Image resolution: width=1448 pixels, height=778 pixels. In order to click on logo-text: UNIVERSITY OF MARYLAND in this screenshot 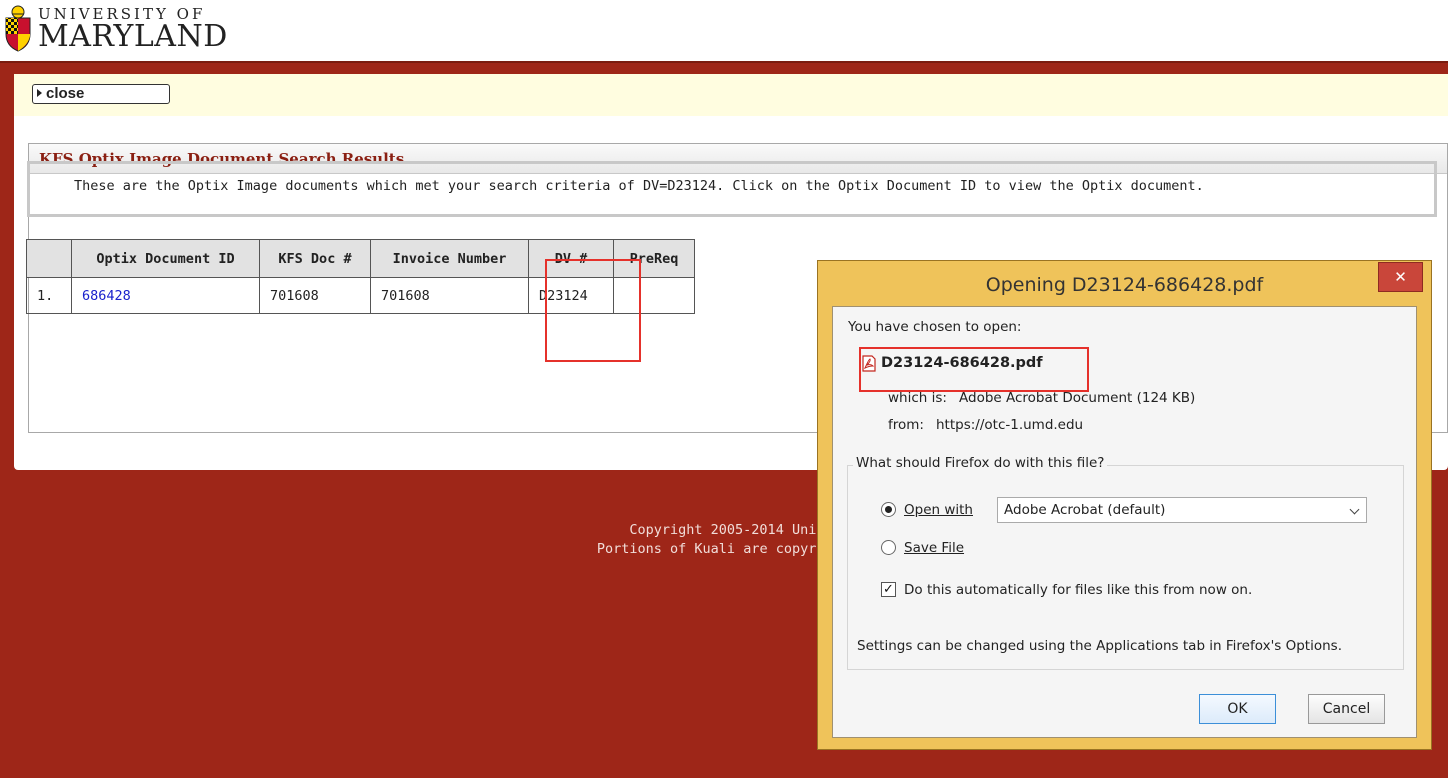, I will do `click(133, 29)`.